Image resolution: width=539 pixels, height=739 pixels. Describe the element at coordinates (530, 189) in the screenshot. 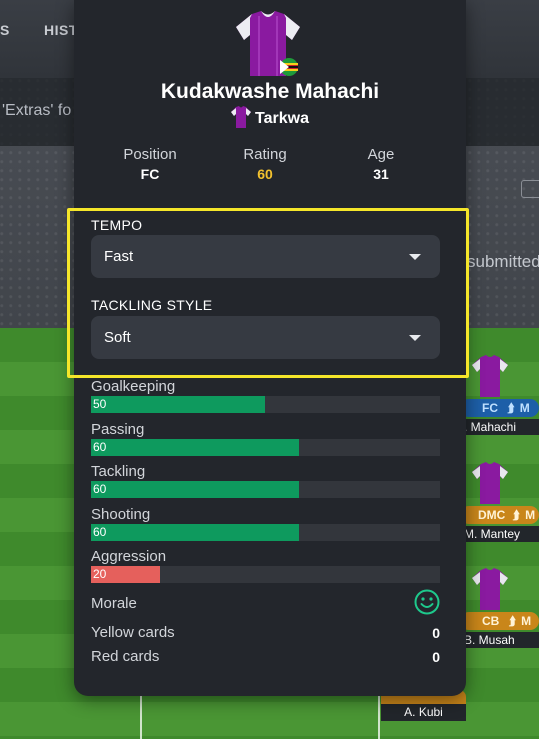

I see `background-checkbox` at that location.